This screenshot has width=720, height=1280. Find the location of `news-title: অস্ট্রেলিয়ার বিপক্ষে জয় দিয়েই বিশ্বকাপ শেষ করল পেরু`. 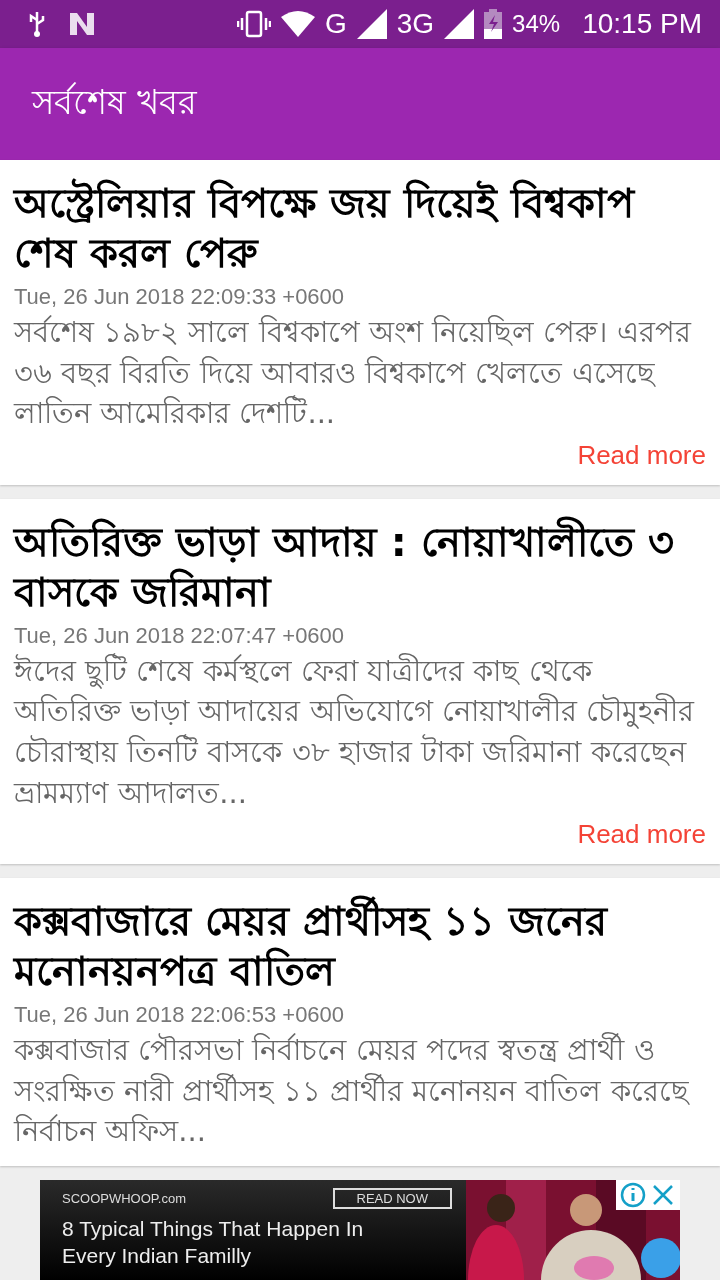

news-title: অস্ট্রেলিয়ার বিপক্ষে জয় দিয়েই বিশ্বকাপ শেষ করল পেরু is located at coordinates (325, 228).